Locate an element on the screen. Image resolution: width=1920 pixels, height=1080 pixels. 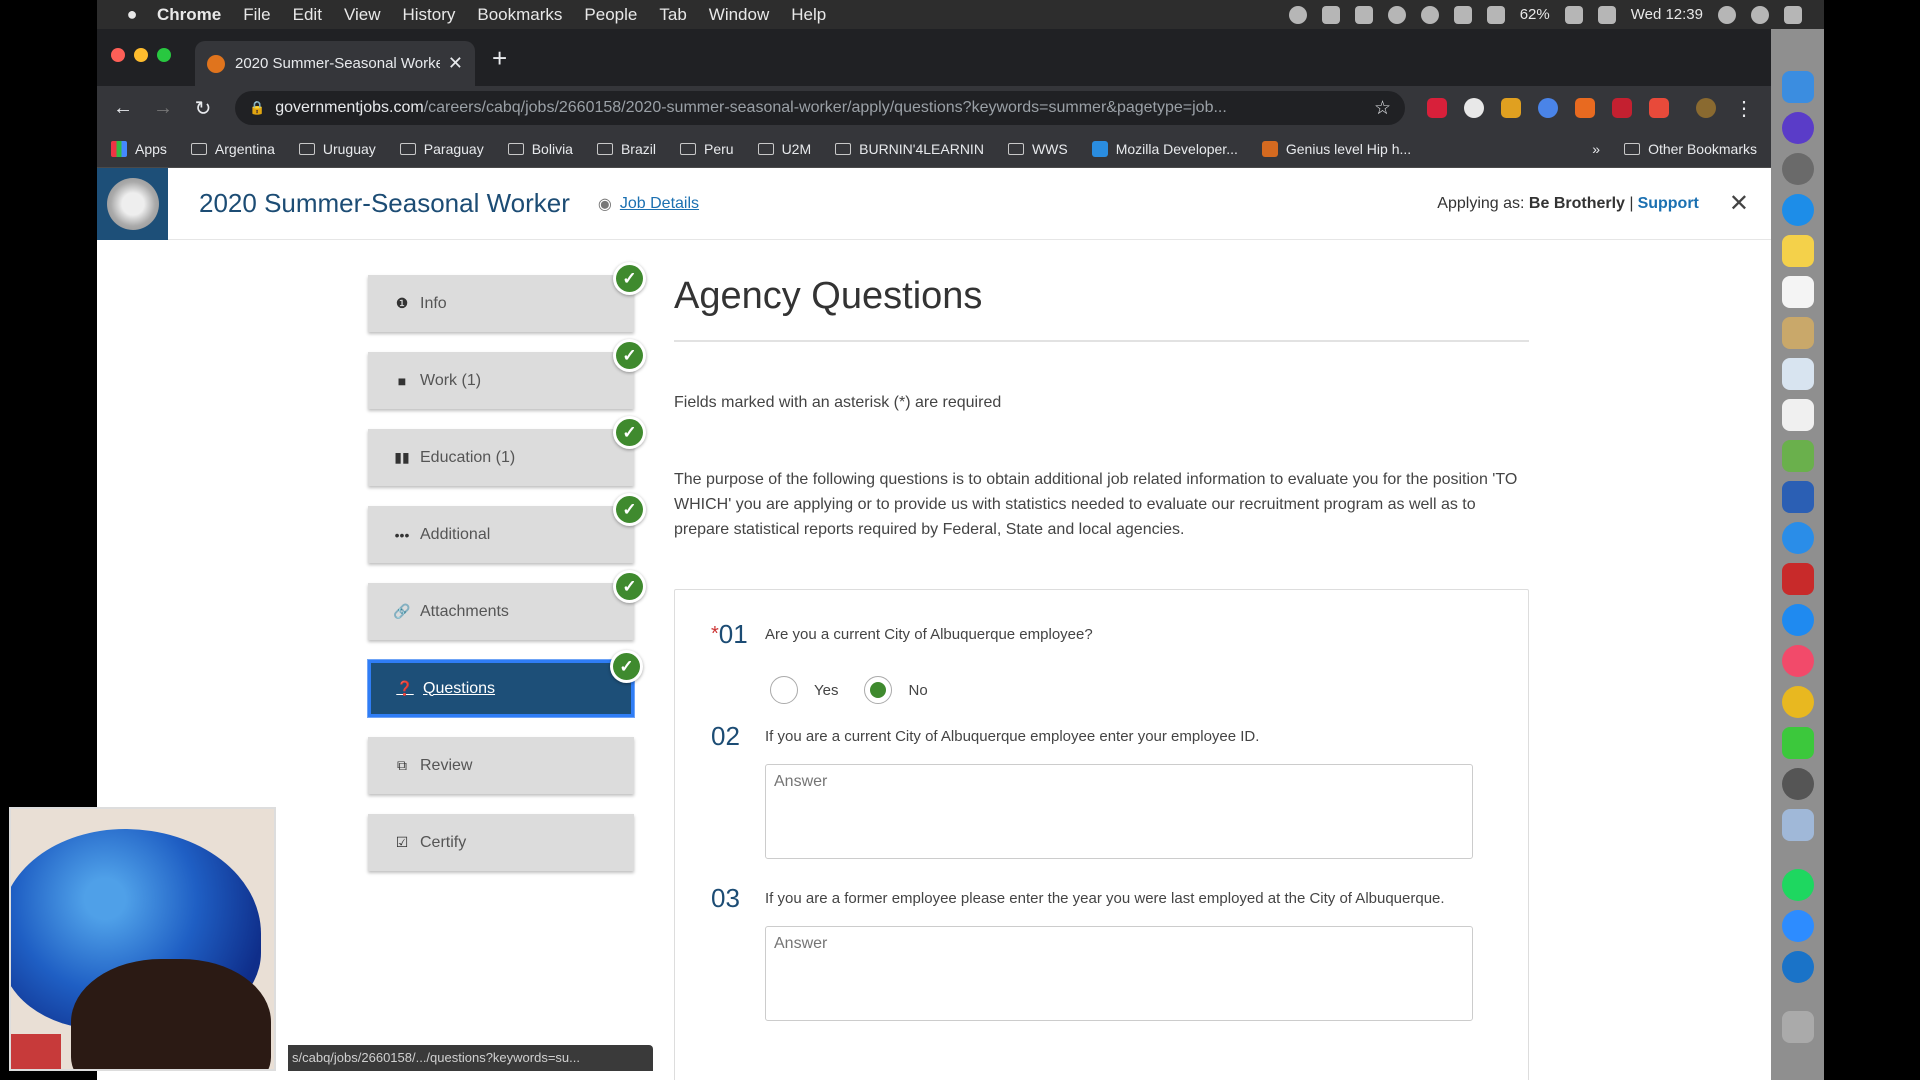
bookmark-apps: Apps is located at coordinates (139, 148).